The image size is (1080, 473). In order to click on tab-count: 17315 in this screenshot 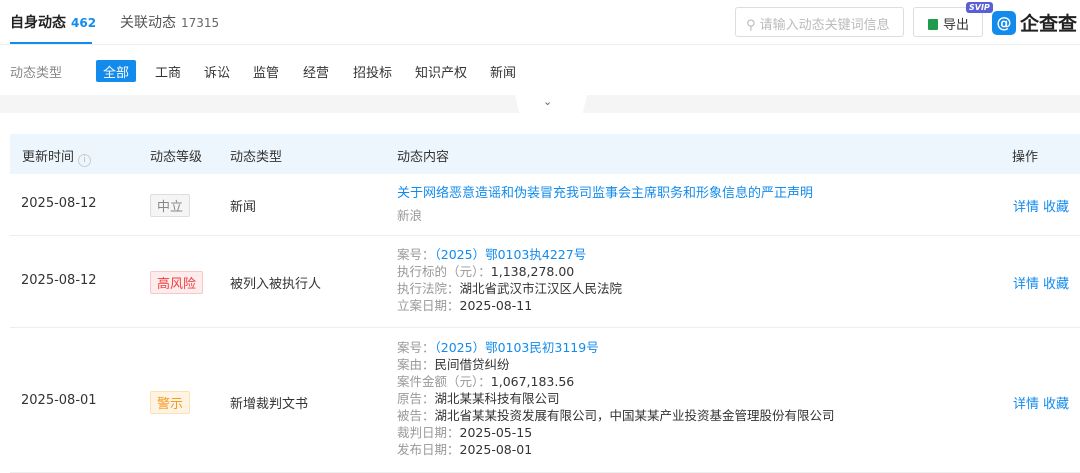, I will do `click(200, 23)`.